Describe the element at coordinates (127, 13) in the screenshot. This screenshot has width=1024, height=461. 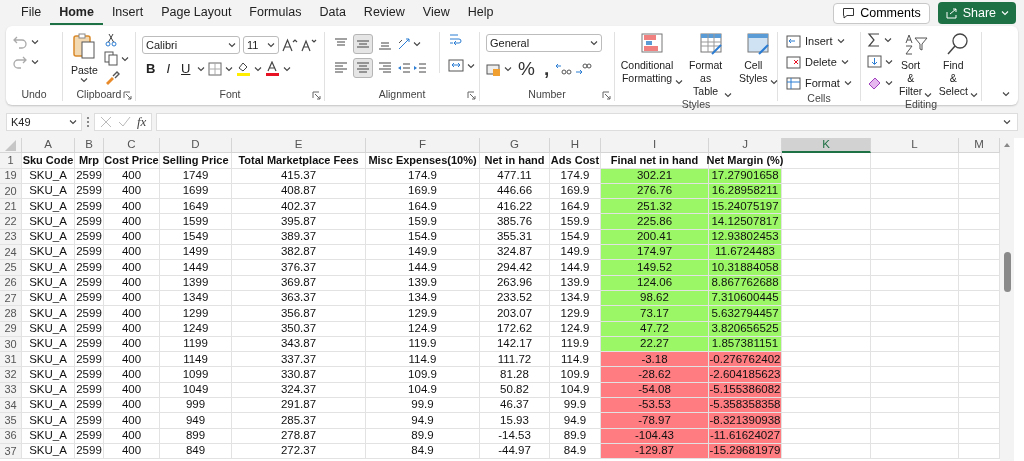
I see `menu-tab: Insert` at that location.